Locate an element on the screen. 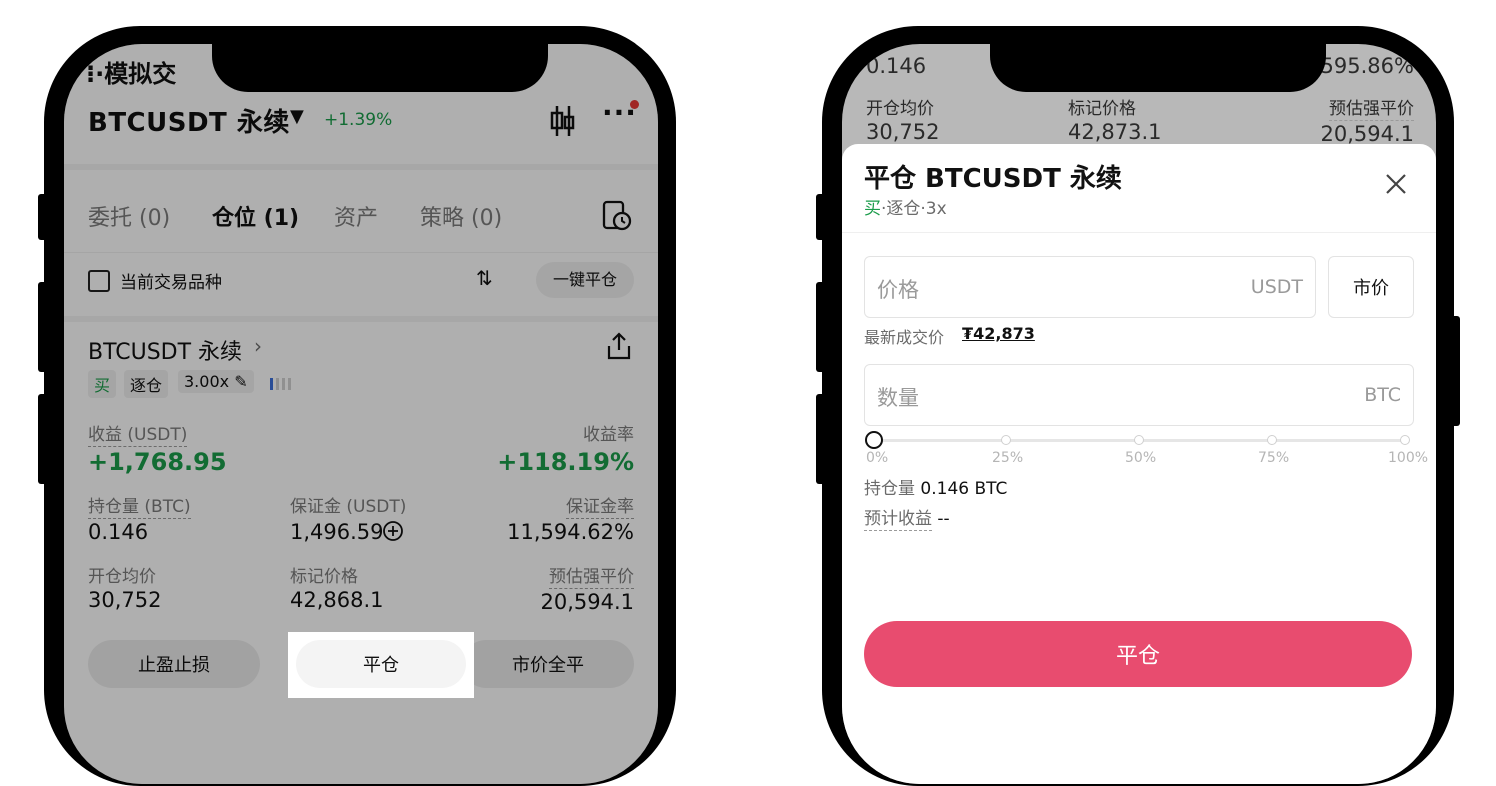  bg-liq-value: 20,594.1 is located at coordinates (1367, 134).